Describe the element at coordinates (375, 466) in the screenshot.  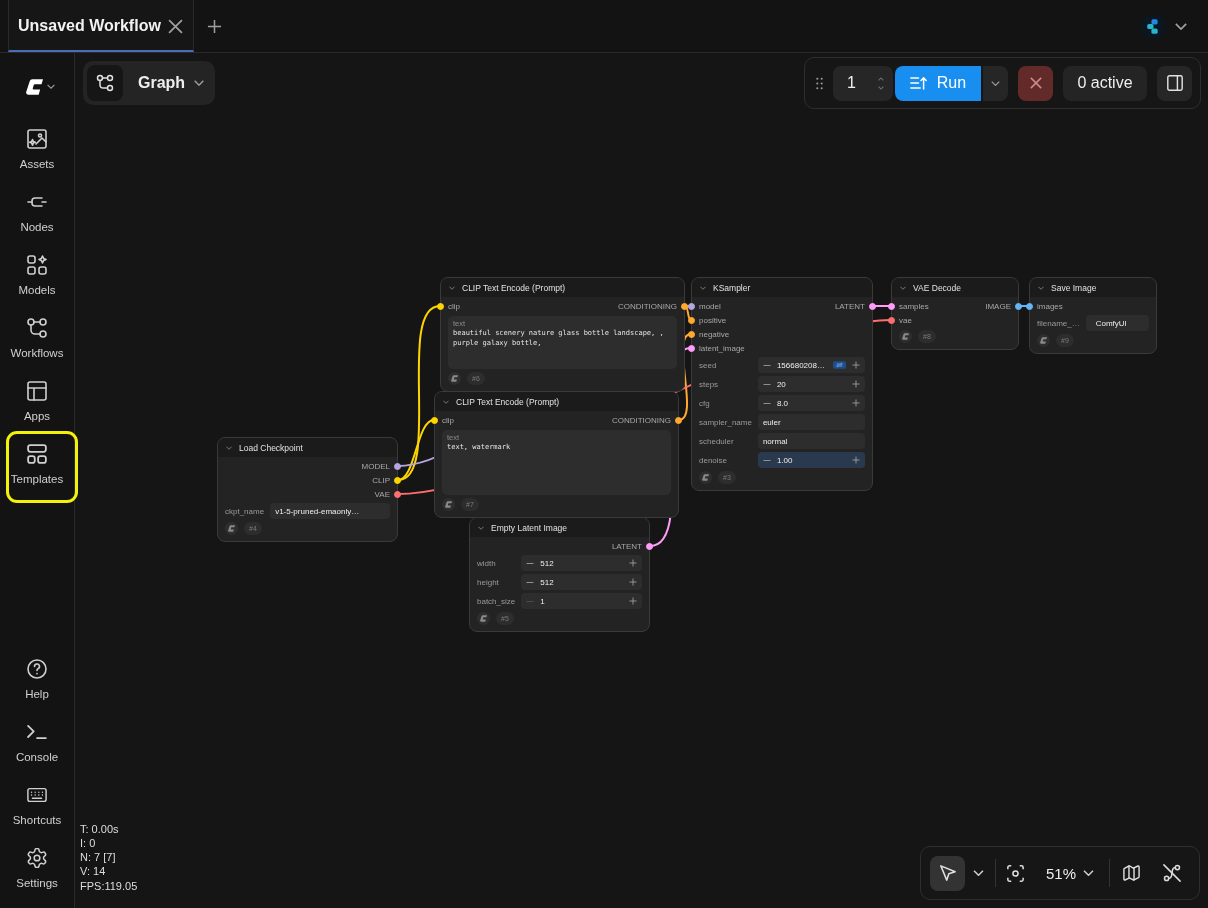
I see `output-label: MODEL` at that location.